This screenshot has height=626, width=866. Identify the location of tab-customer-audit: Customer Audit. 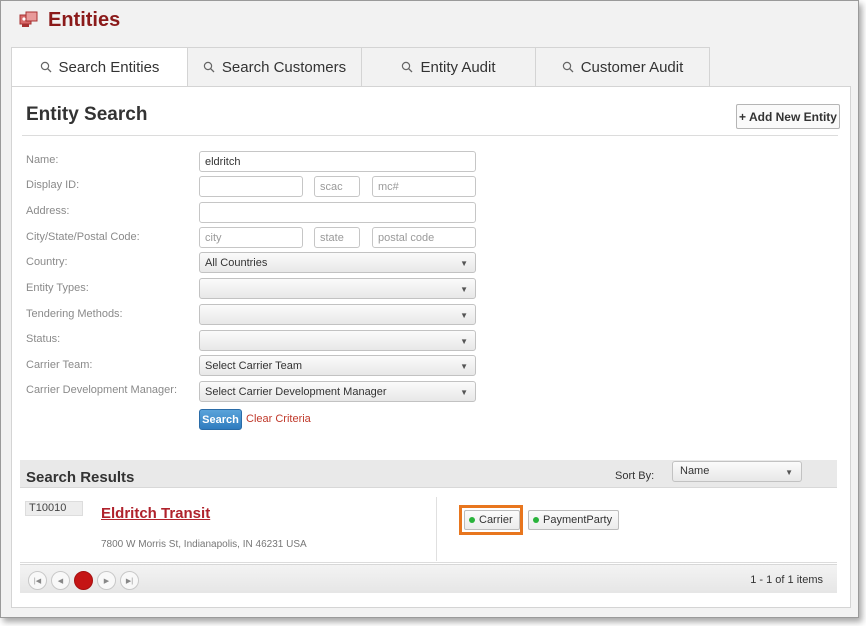
(622, 67).